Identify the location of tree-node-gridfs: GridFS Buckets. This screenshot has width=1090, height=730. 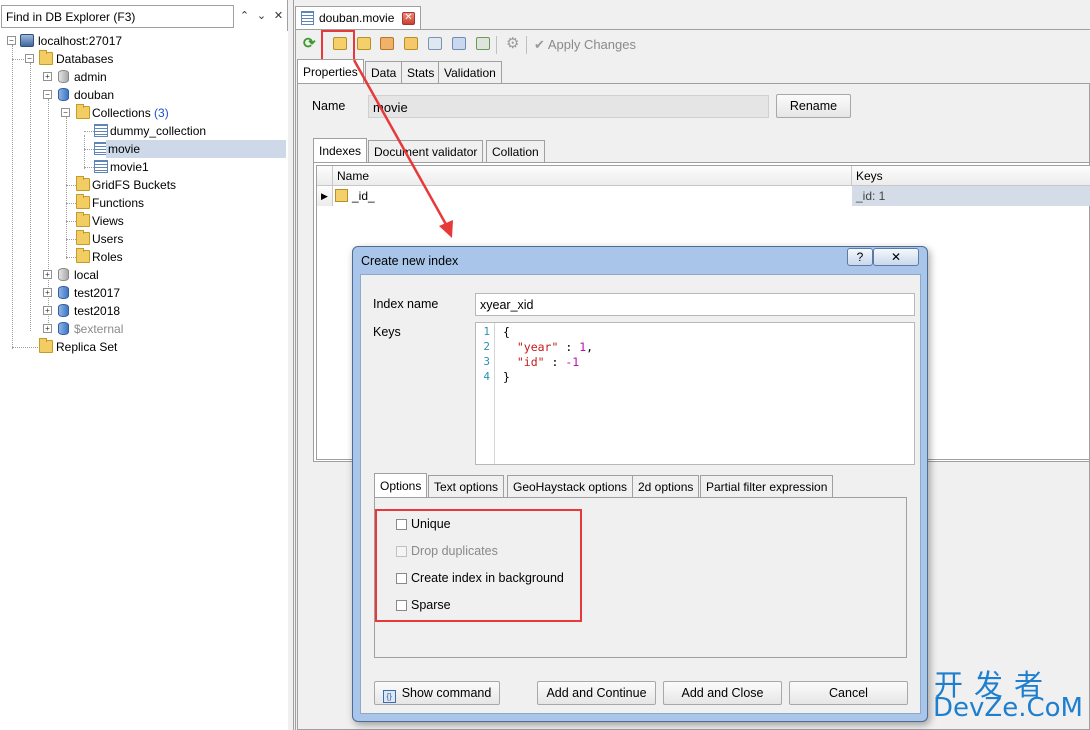
(144, 185).